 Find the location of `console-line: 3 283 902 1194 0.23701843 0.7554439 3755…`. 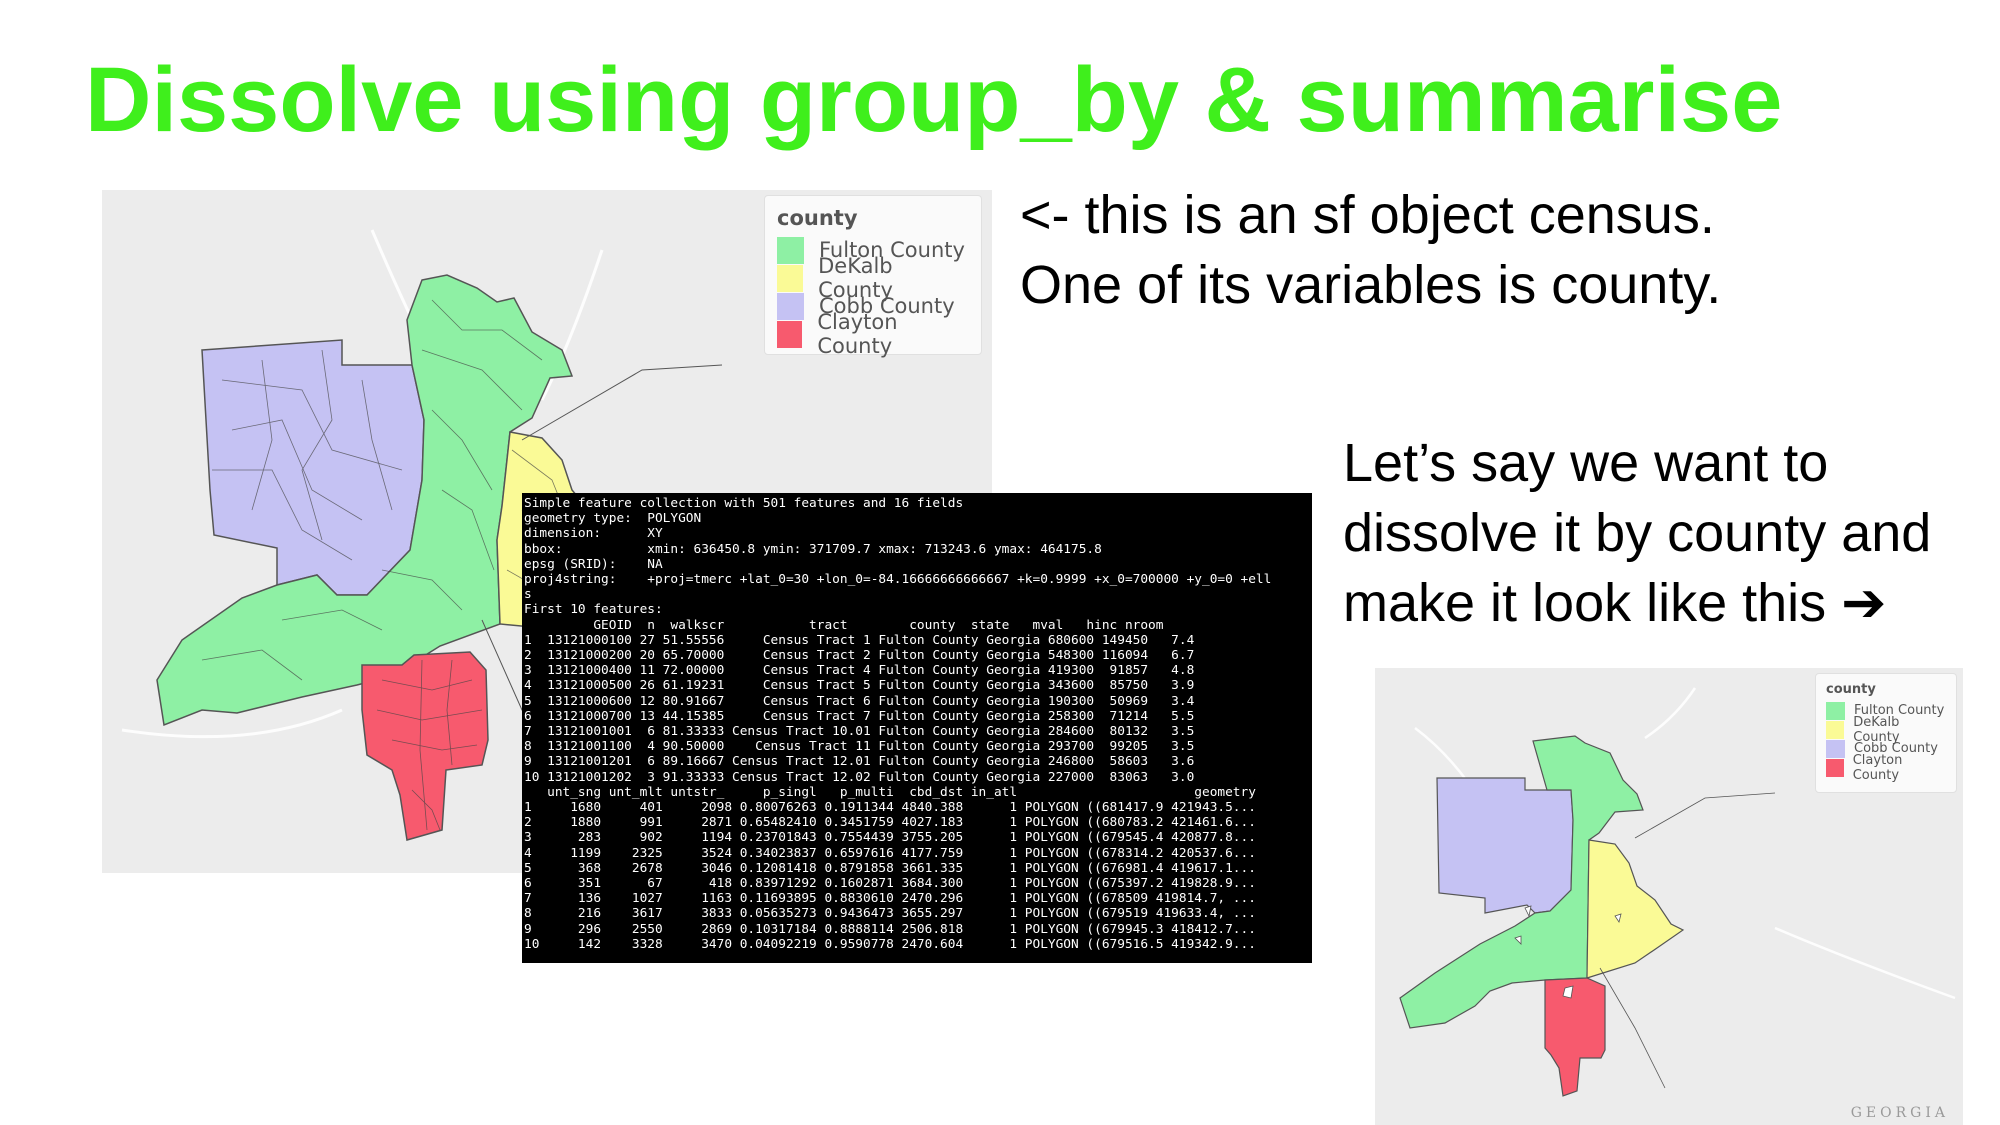

console-line: 3 283 902 1194 0.23701843 0.7554439 3755… is located at coordinates (890, 838).